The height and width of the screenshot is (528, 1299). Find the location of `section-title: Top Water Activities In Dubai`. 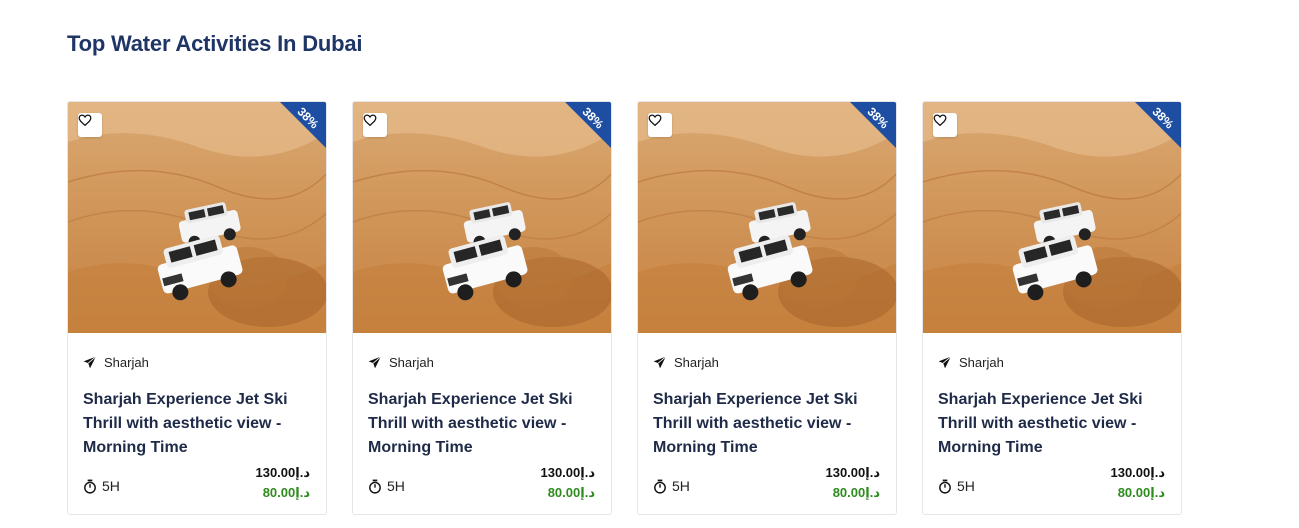

section-title: Top Water Activities In Dubai is located at coordinates (215, 43).